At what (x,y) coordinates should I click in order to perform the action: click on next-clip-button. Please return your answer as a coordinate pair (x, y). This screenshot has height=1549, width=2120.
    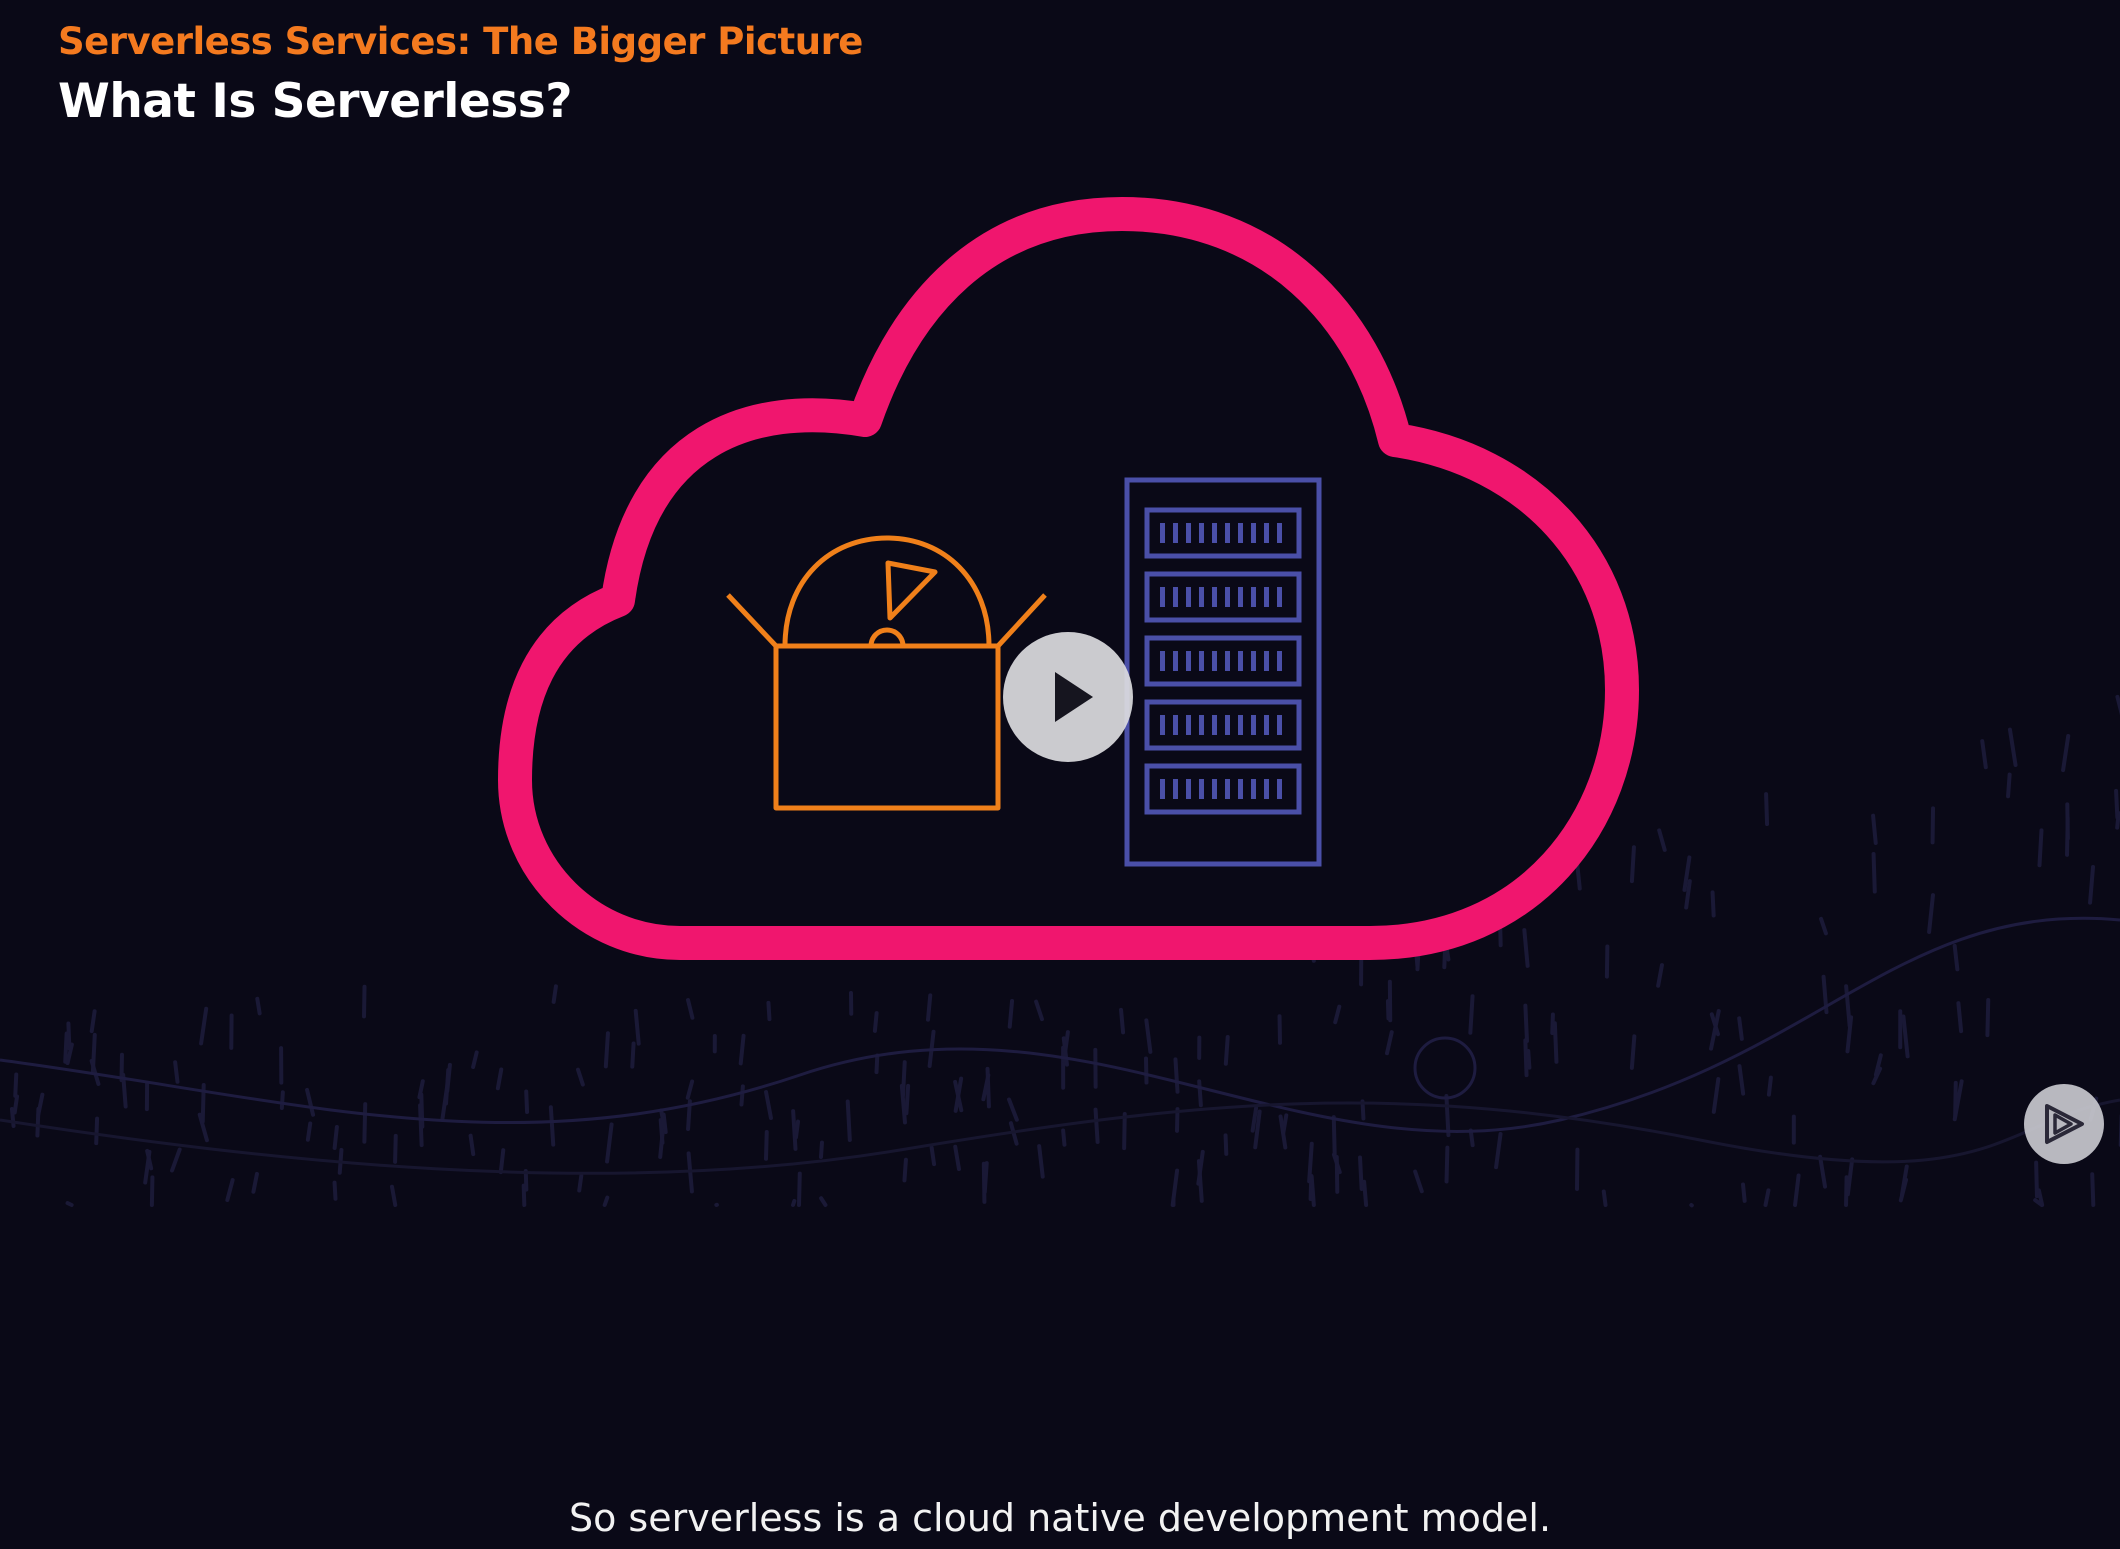
    Looking at the image, I should click on (2064, 1124).